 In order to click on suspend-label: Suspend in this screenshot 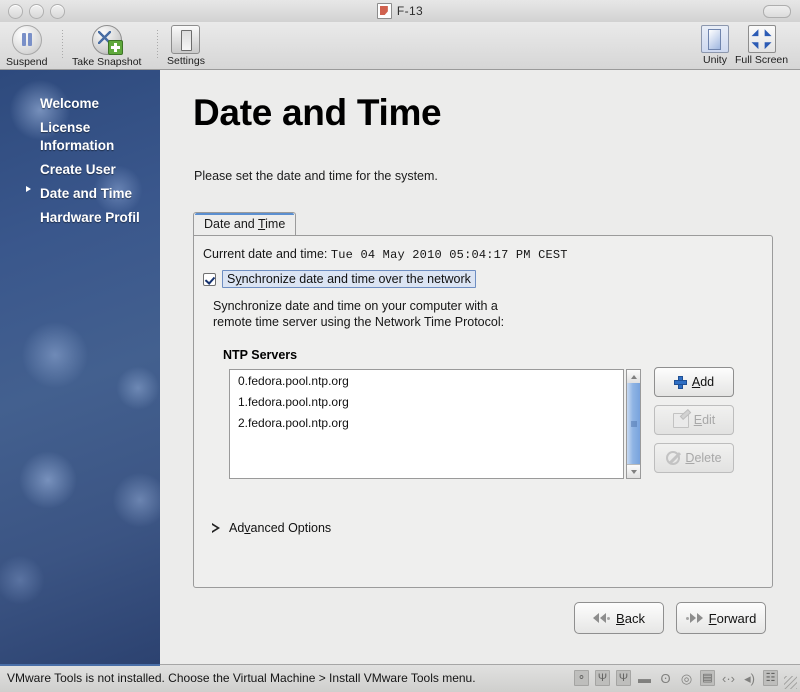, I will do `click(27, 62)`.